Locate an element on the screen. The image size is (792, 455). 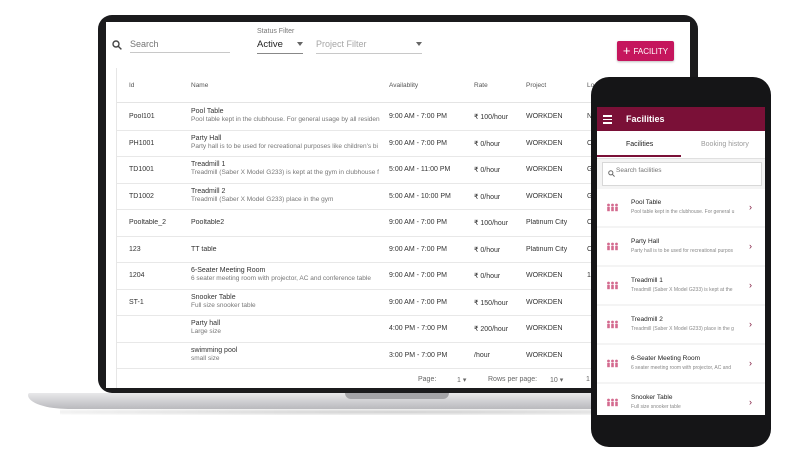
add-facility-label: FACILITY is located at coordinates (651, 51).